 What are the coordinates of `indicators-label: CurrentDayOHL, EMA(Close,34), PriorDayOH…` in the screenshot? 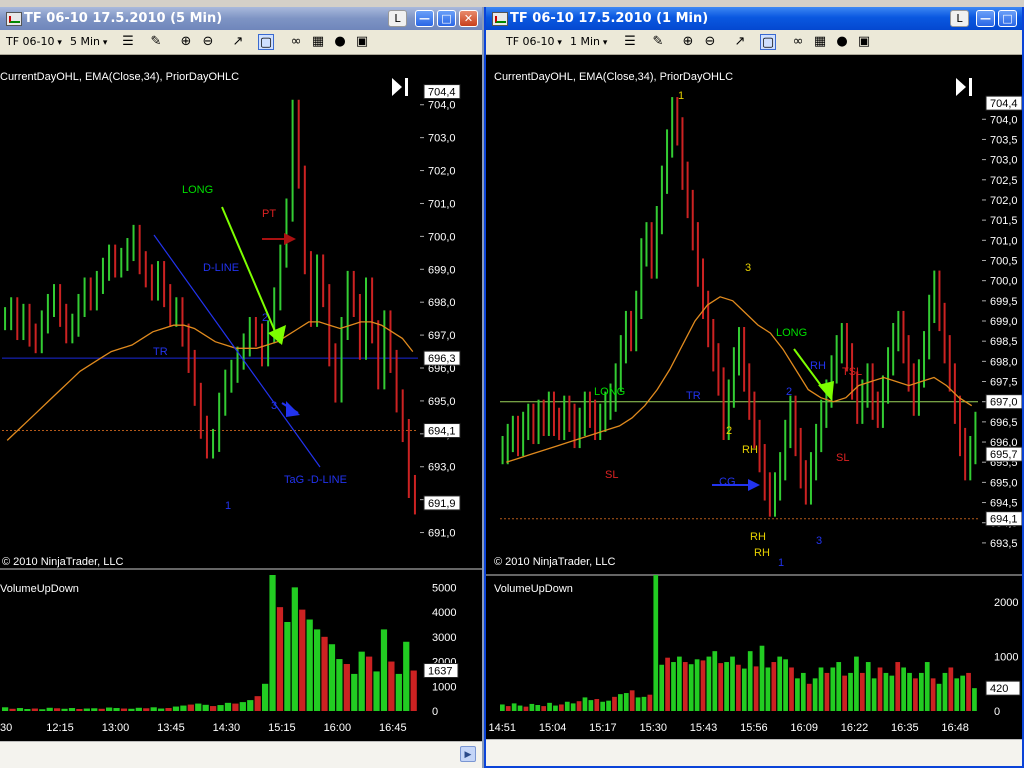 It's located at (613, 77).